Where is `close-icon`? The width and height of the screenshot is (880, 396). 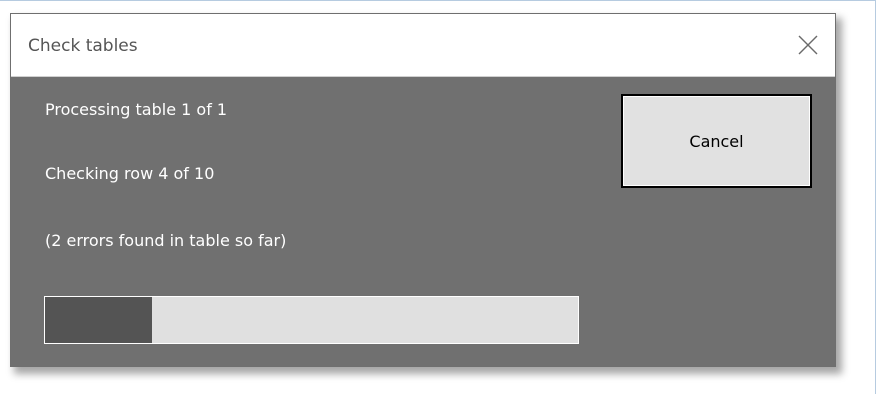 close-icon is located at coordinates (808, 45).